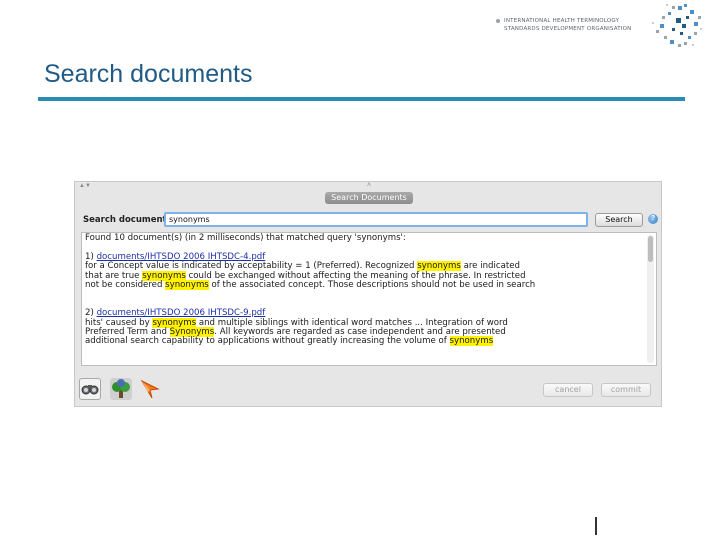 This screenshot has height=540, width=720. What do you see at coordinates (626, 390) in the screenshot?
I see `commit-button: commit` at bounding box center [626, 390].